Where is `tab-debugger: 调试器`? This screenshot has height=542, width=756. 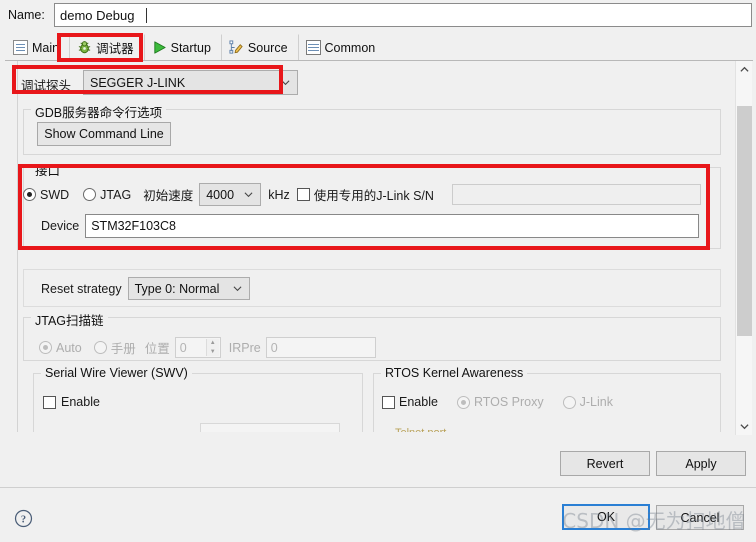 tab-debugger: 调试器 is located at coordinates (106, 47).